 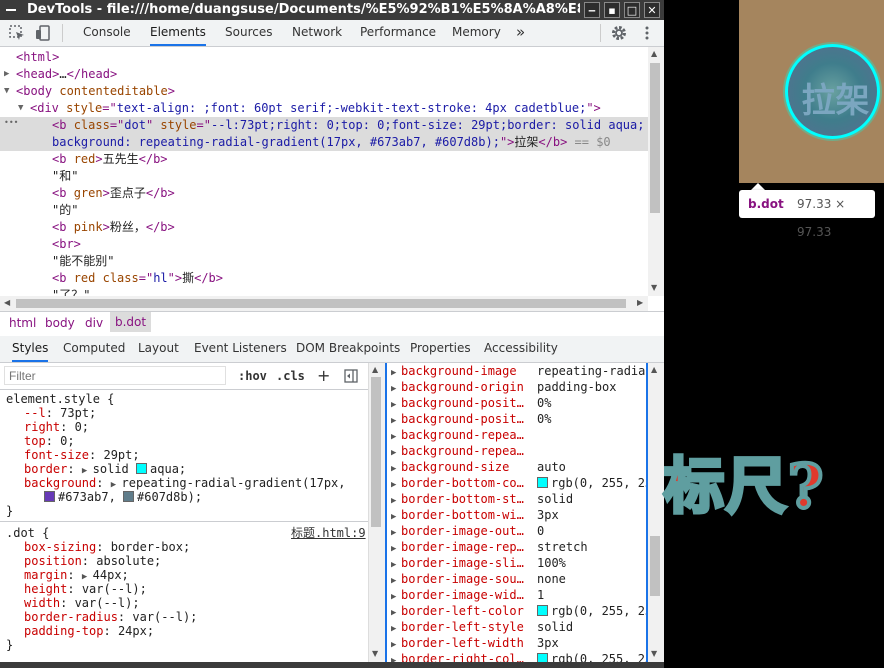 What do you see at coordinates (518, 484) in the screenshot?
I see `computed-property-row: ▶ border-bottom-co… rgb(0, 255, 25` at bounding box center [518, 484].